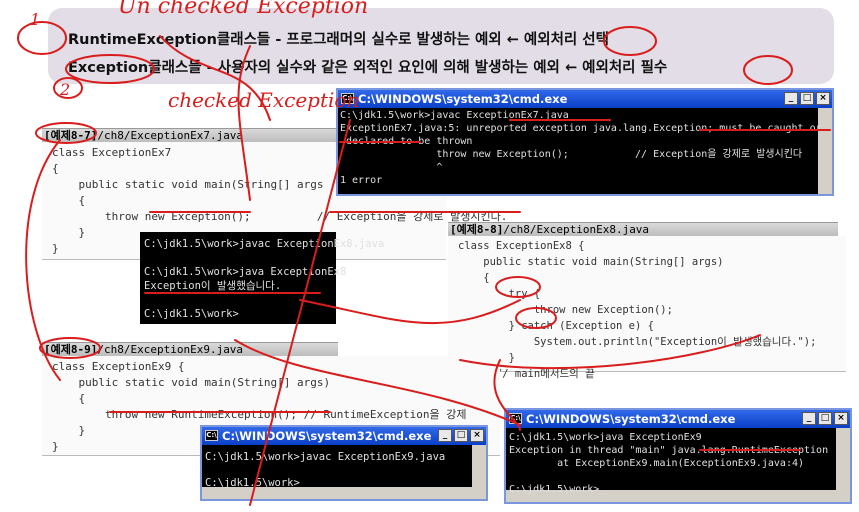  I want to click on circle-choice, so click(630, 41).